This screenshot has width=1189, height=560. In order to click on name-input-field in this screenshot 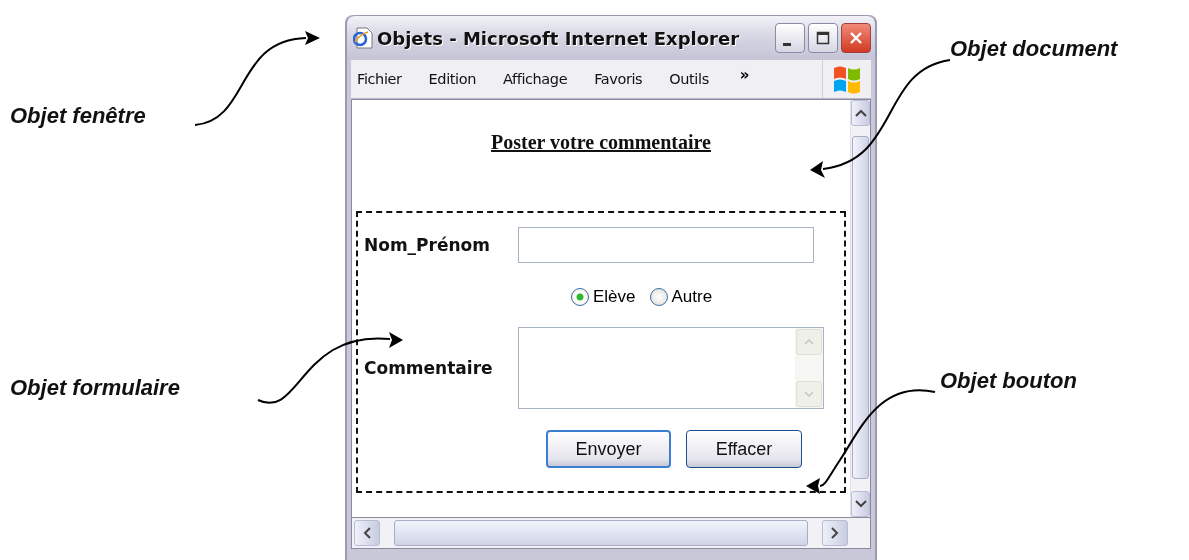, I will do `click(666, 245)`.